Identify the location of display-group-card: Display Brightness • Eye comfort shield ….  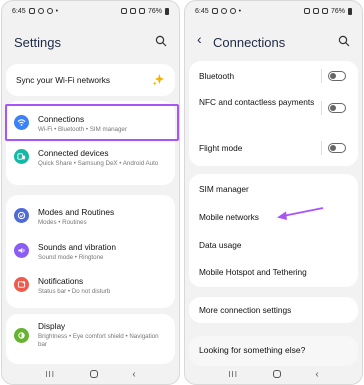
(90, 339).